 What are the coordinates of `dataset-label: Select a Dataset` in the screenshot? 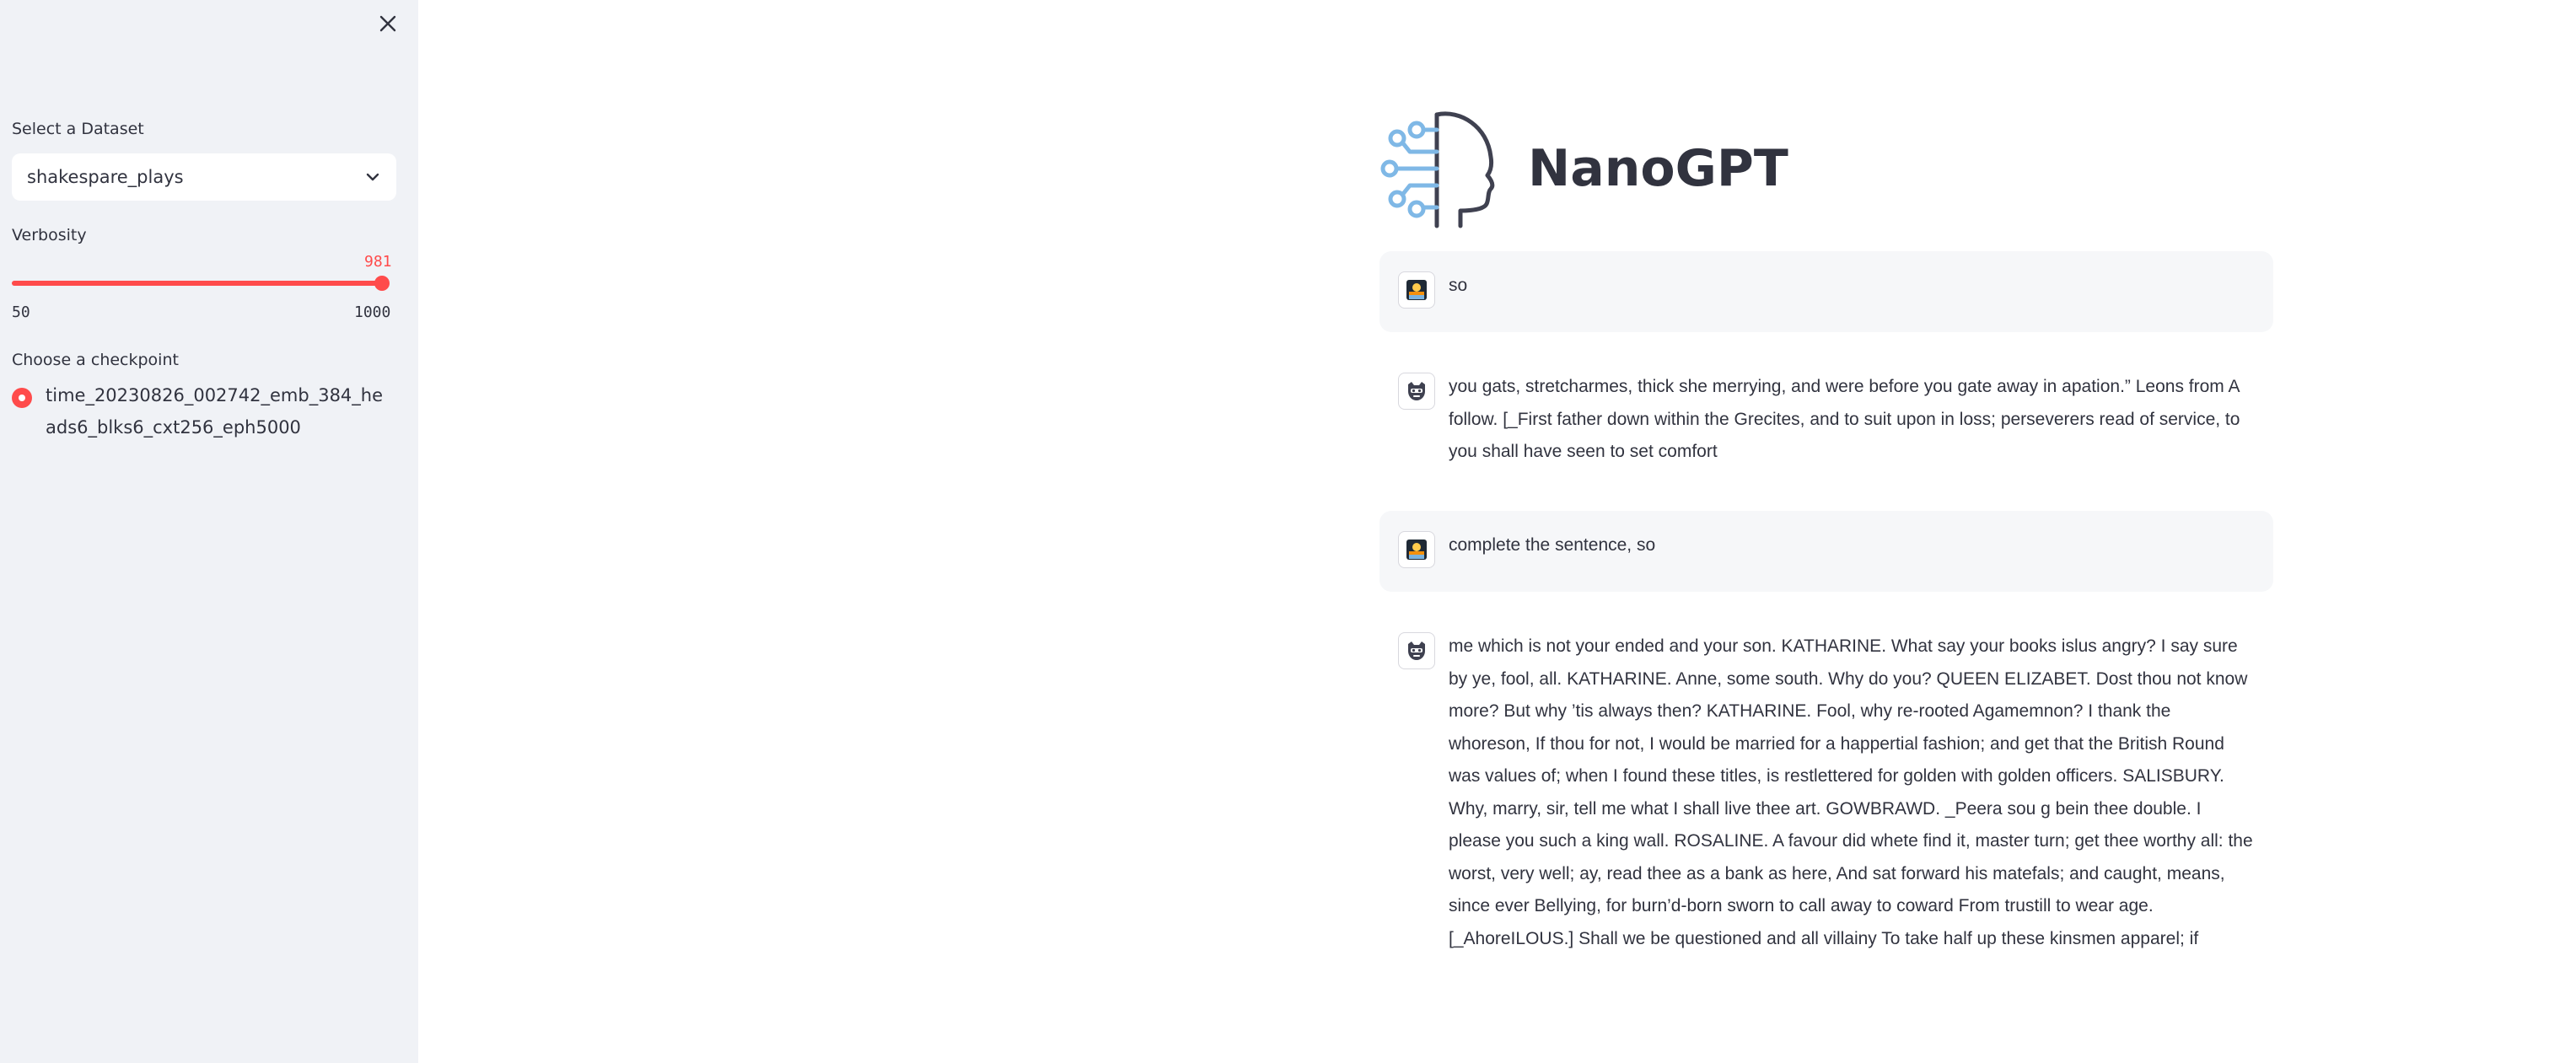 It's located at (78, 129).